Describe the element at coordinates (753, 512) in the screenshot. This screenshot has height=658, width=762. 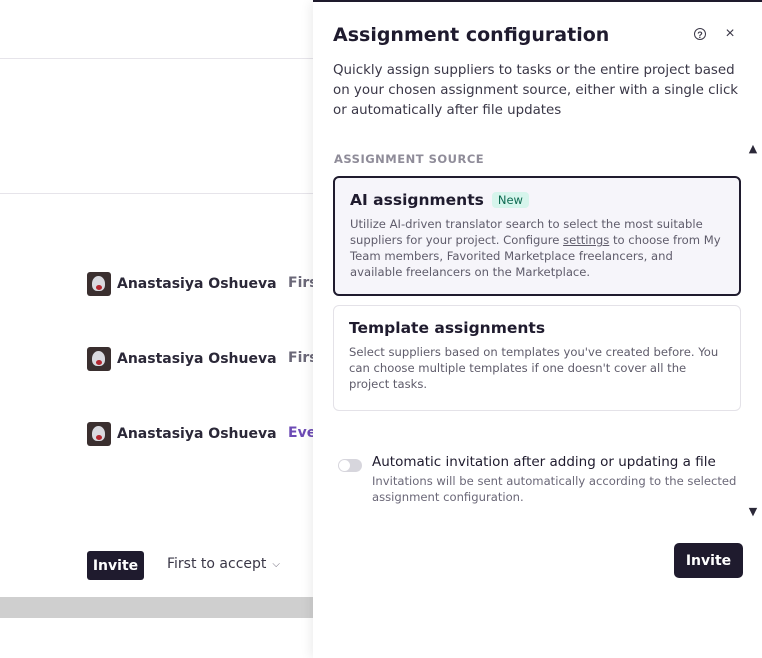
I see `scroll-down-icon: ▼` at that location.